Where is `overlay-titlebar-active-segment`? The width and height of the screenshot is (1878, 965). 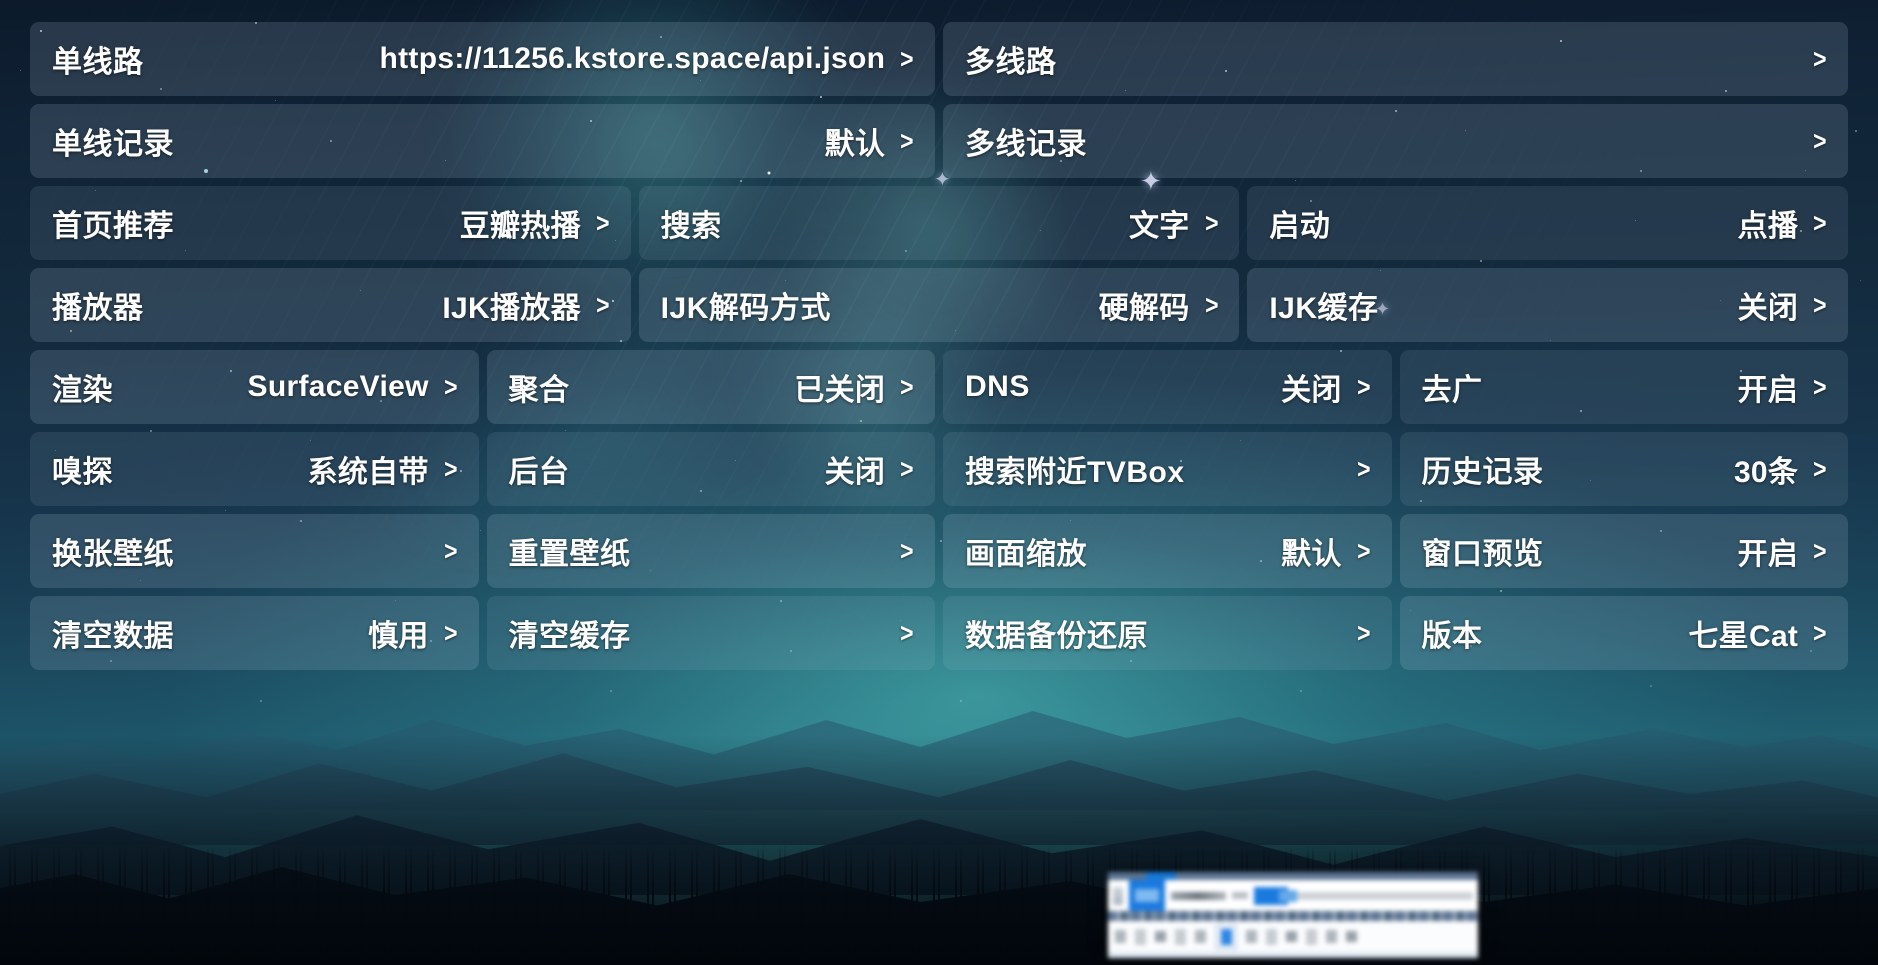
overlay-titlebar-active-segment is located at coordinates (1161, 876).